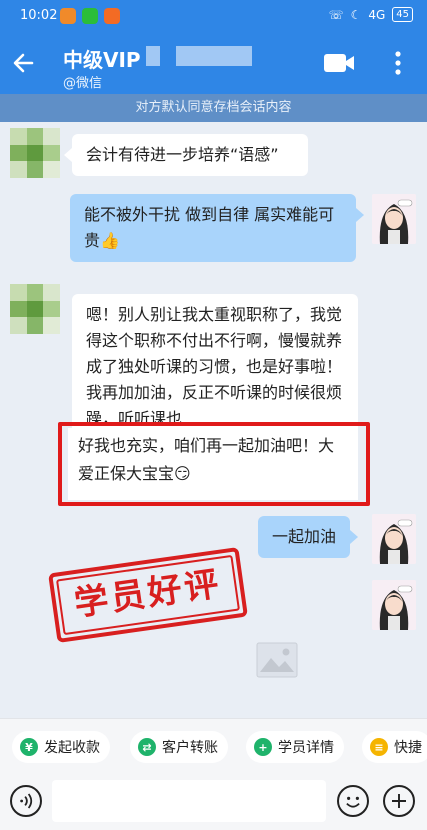  What do you see at coordinates (26, 801) in the screenshot?
I see `voice-icon` at bounding box center [26, 801].